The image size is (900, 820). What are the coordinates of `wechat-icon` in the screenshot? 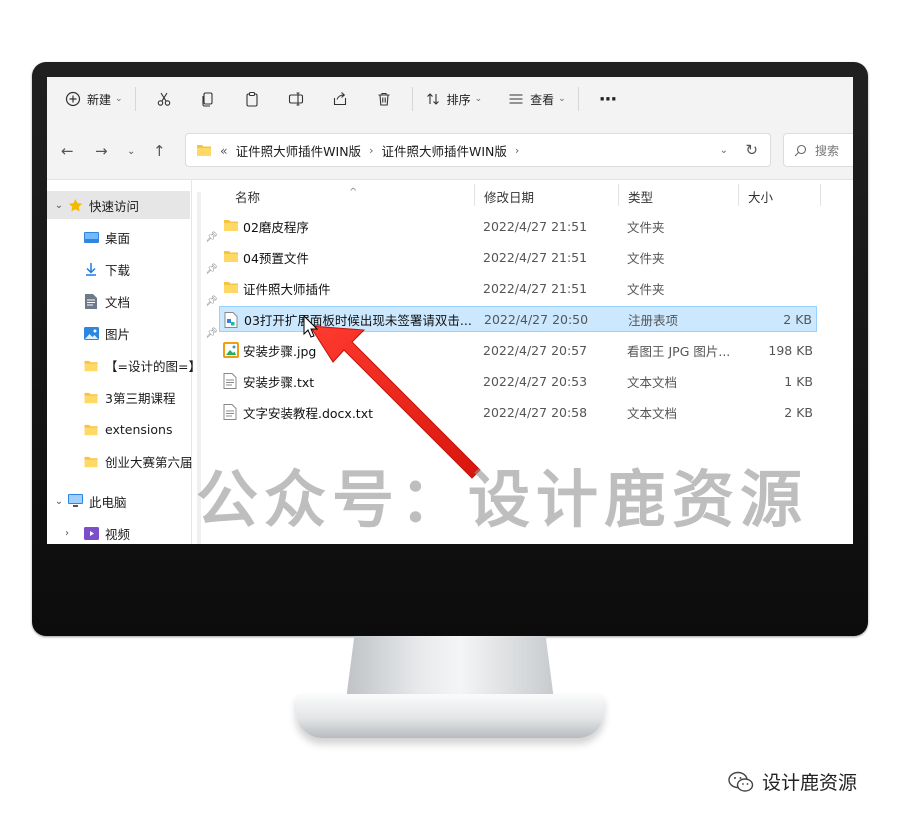 It's located at (741, 781).